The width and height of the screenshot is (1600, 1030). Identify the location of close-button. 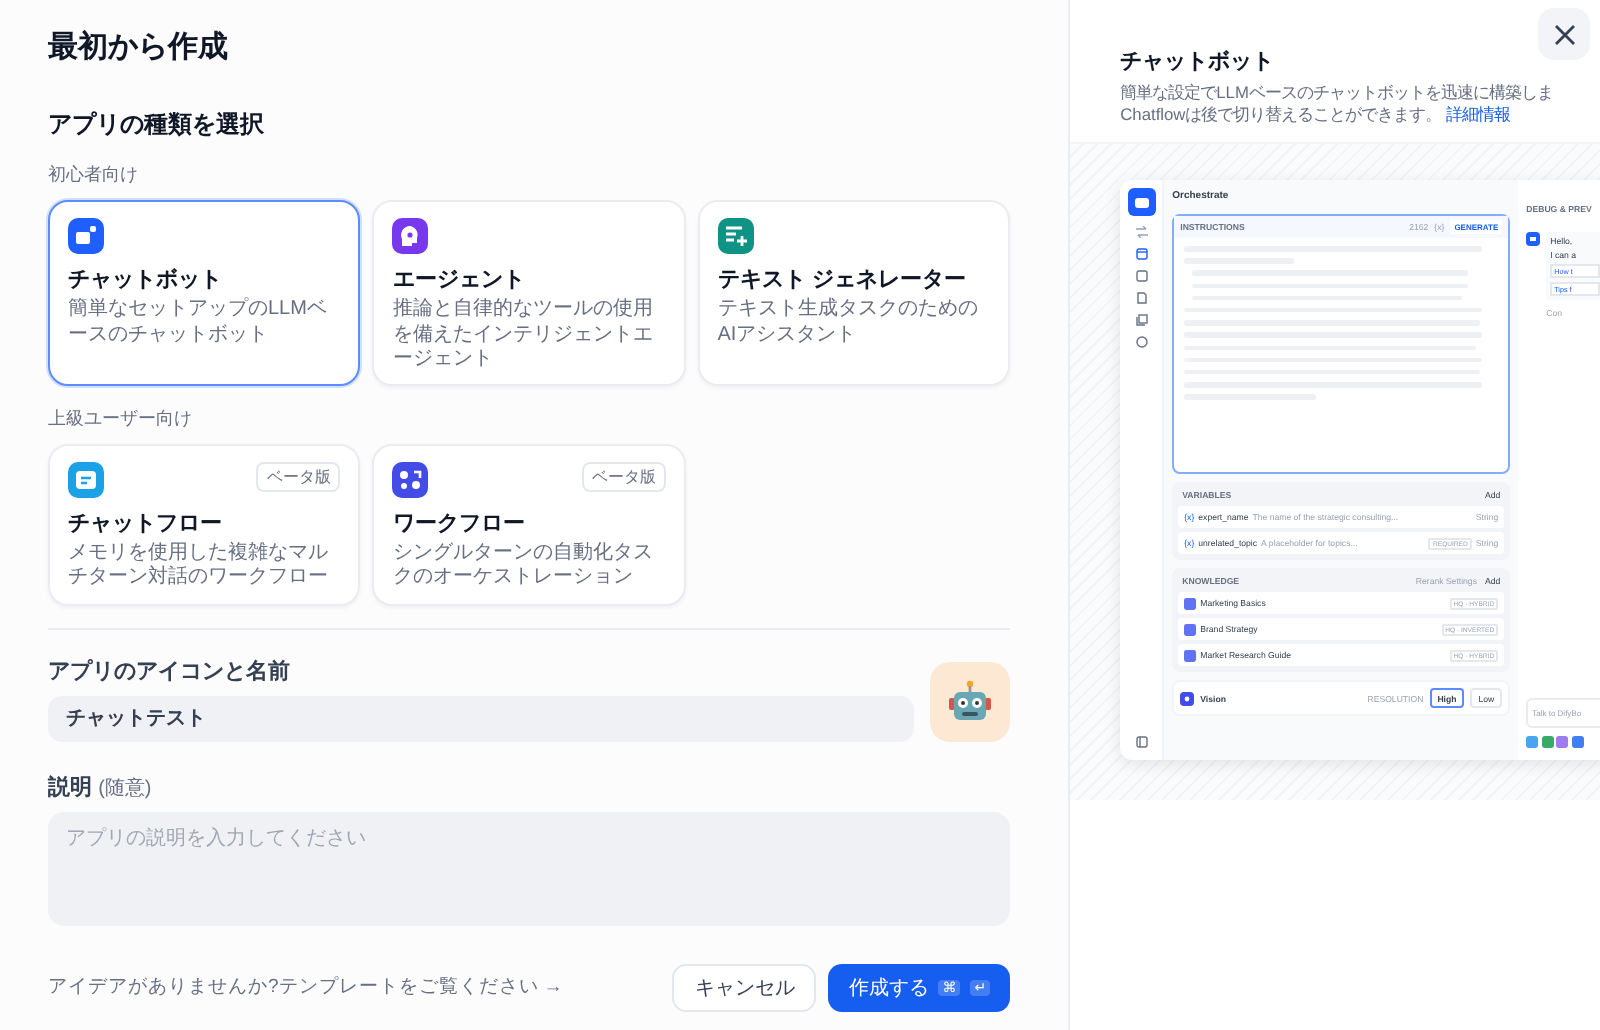
(1564, 34).